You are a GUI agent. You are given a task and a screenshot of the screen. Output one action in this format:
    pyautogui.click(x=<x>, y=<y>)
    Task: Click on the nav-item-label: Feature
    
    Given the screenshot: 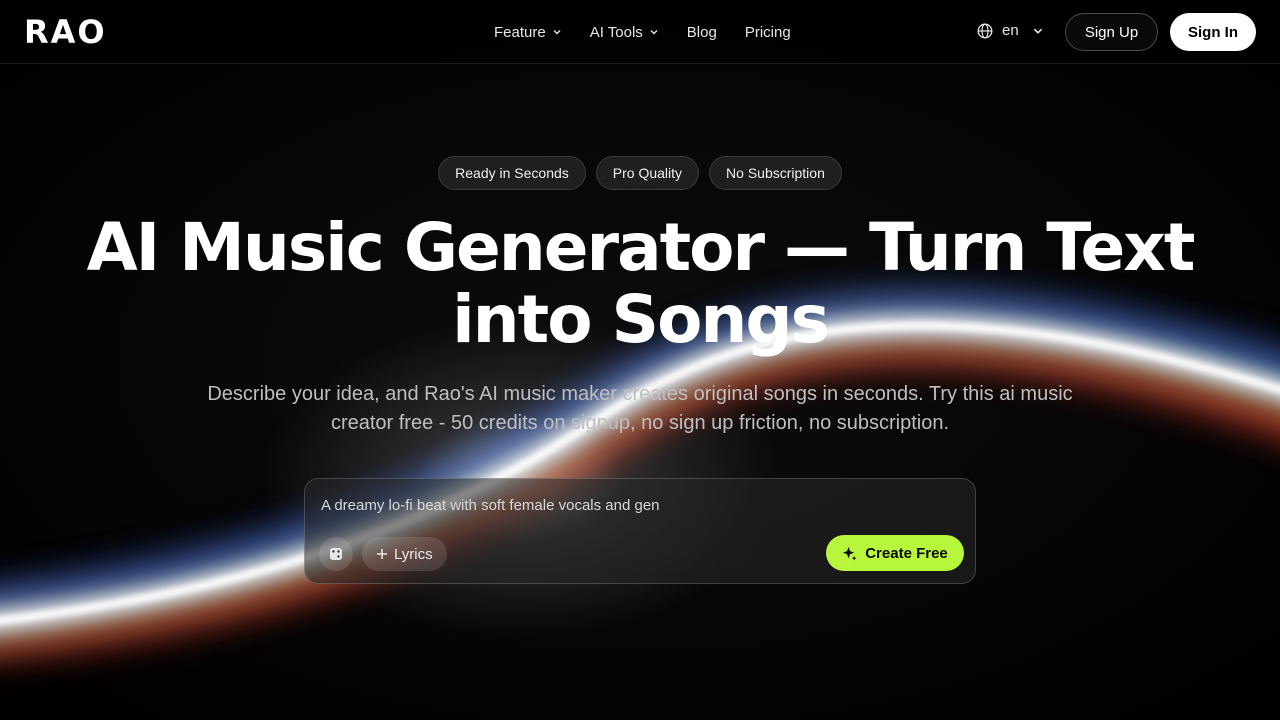 What is the action you would take?
    pyautogui.click(x=520, y=32)
    